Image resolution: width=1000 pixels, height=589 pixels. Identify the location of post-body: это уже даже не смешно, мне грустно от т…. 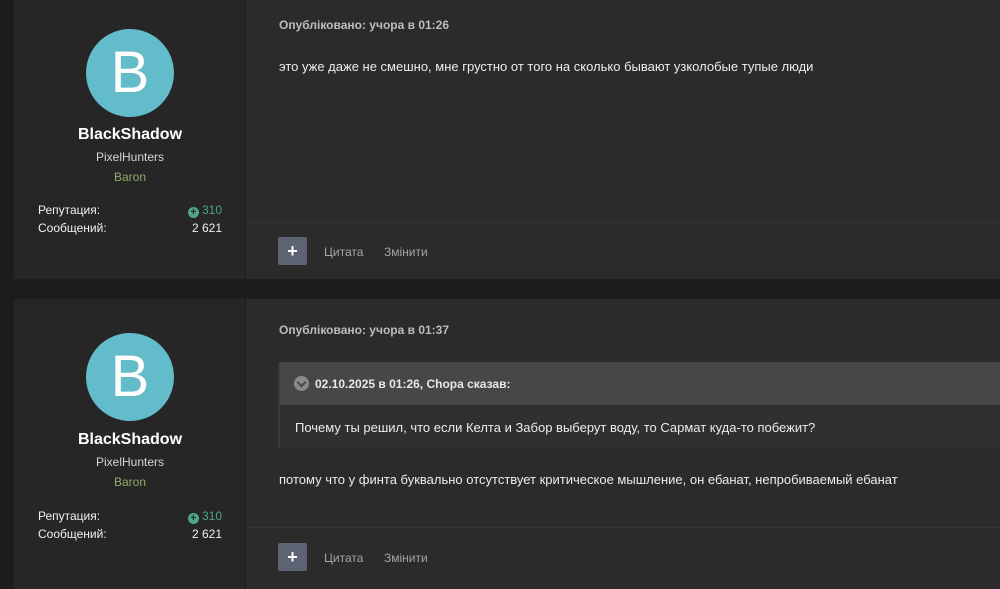
(546, 66).